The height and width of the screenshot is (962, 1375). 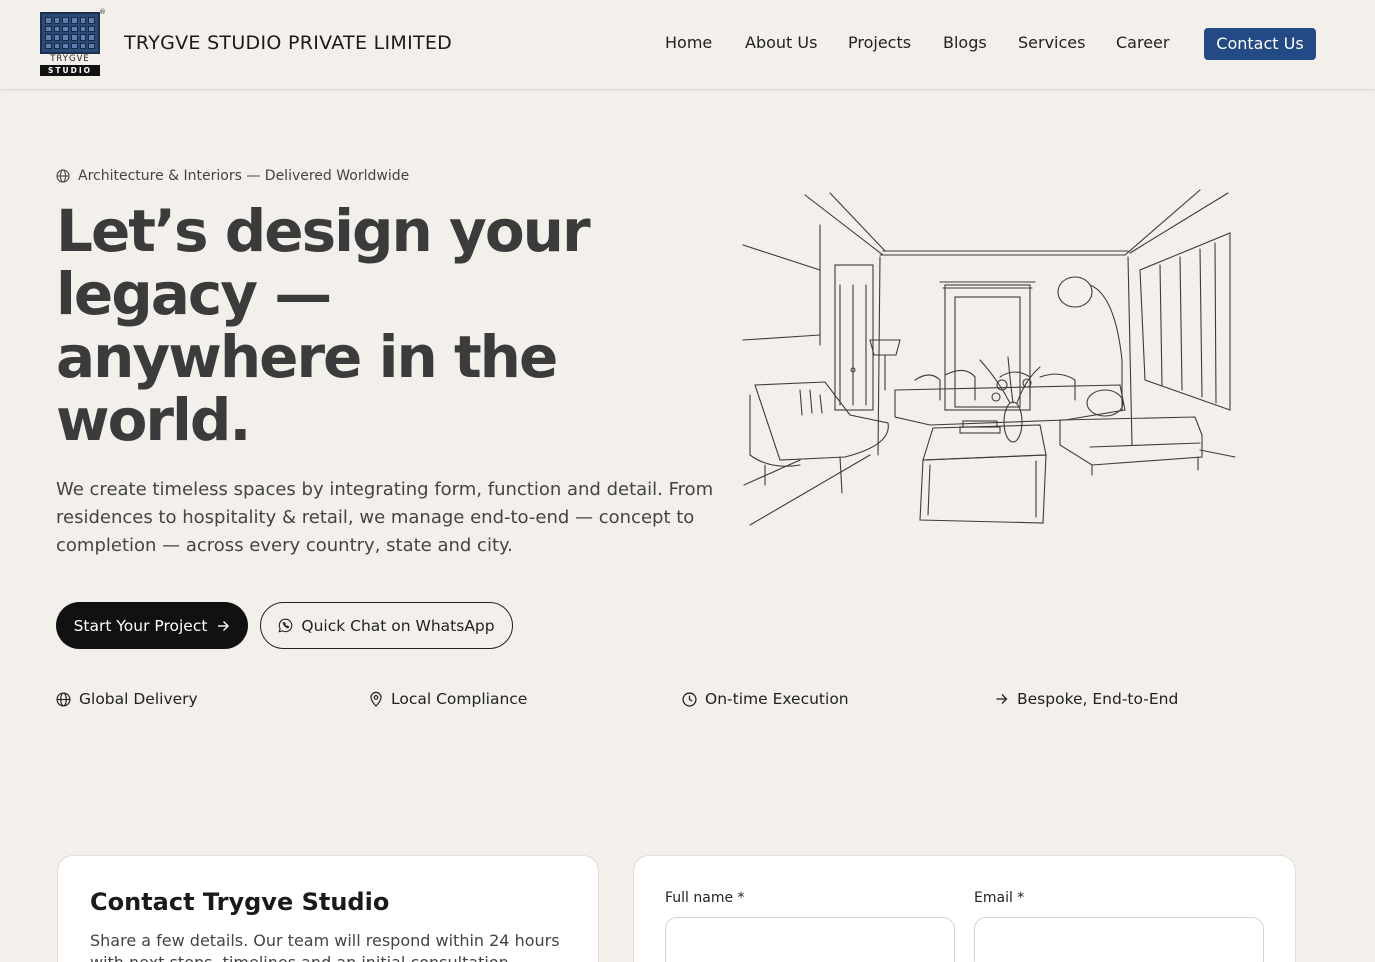 What do you see at coordinates (1098, 699) in the screenshot?
I see `feature-label: Bespoke, End-to-End` at bounding box center [1098, 699].